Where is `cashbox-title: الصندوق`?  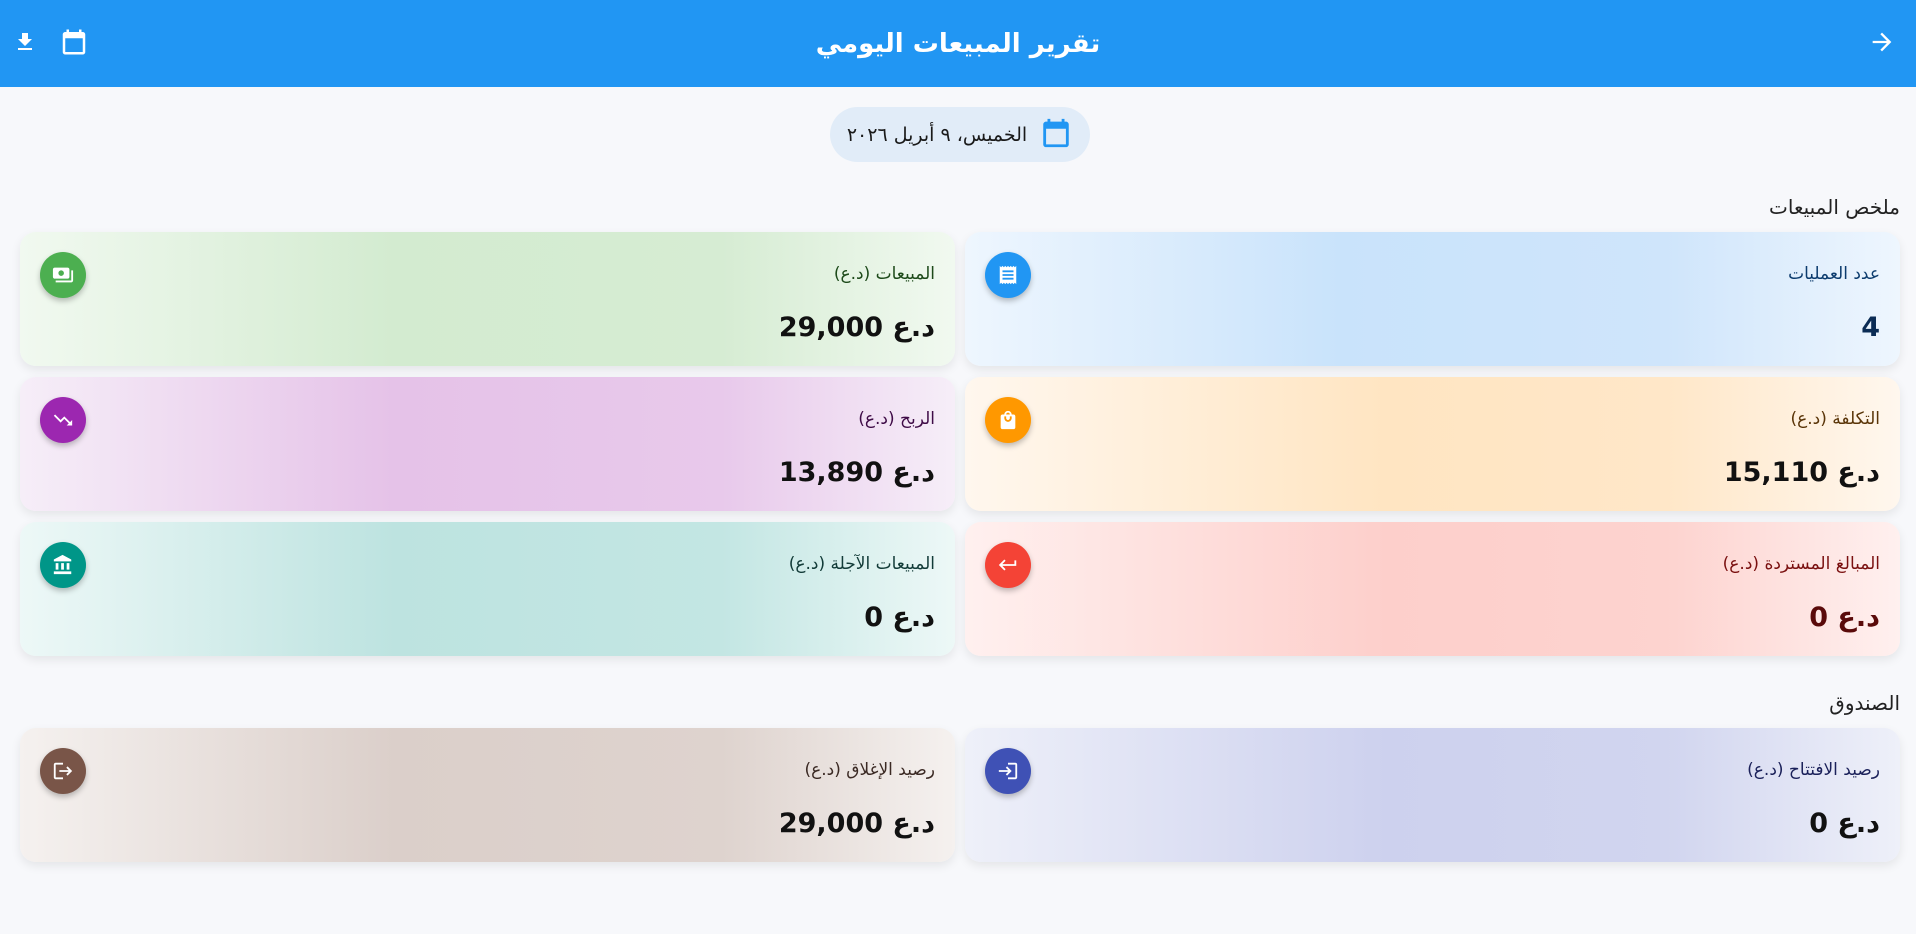
cashbox-title: الصندوق is located at coordinates (1864, 703).